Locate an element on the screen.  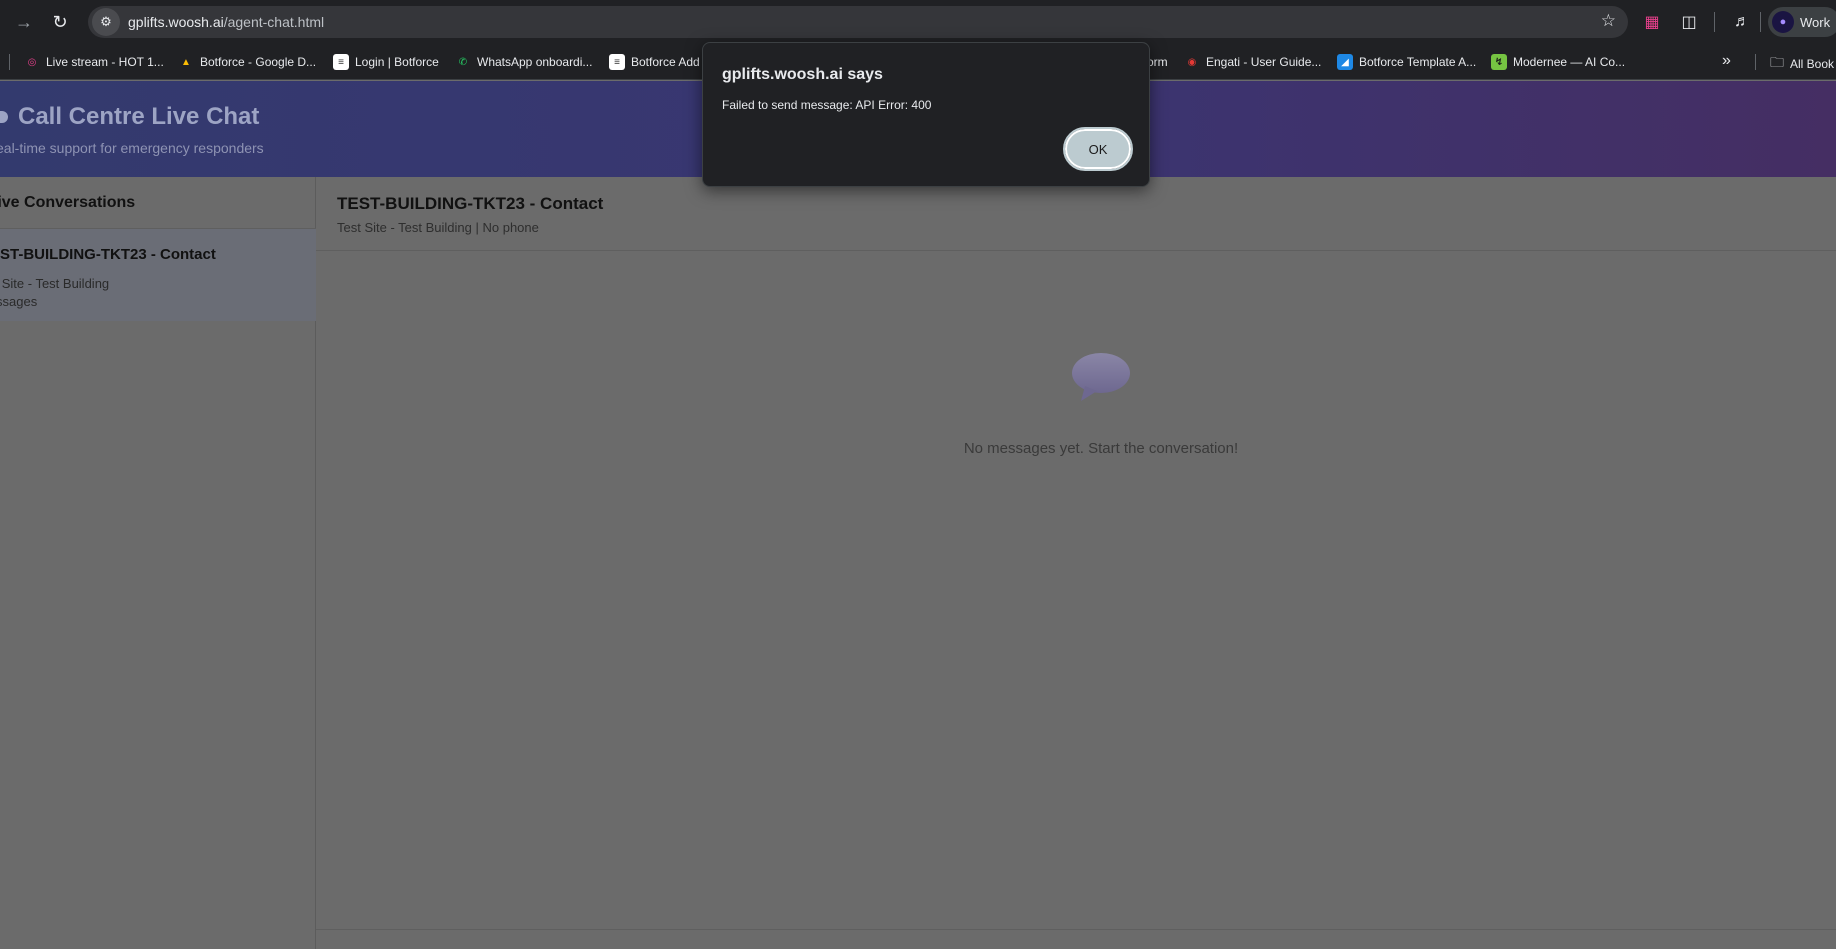
reload-icon: ↻ is located at coordinates (60, 22).